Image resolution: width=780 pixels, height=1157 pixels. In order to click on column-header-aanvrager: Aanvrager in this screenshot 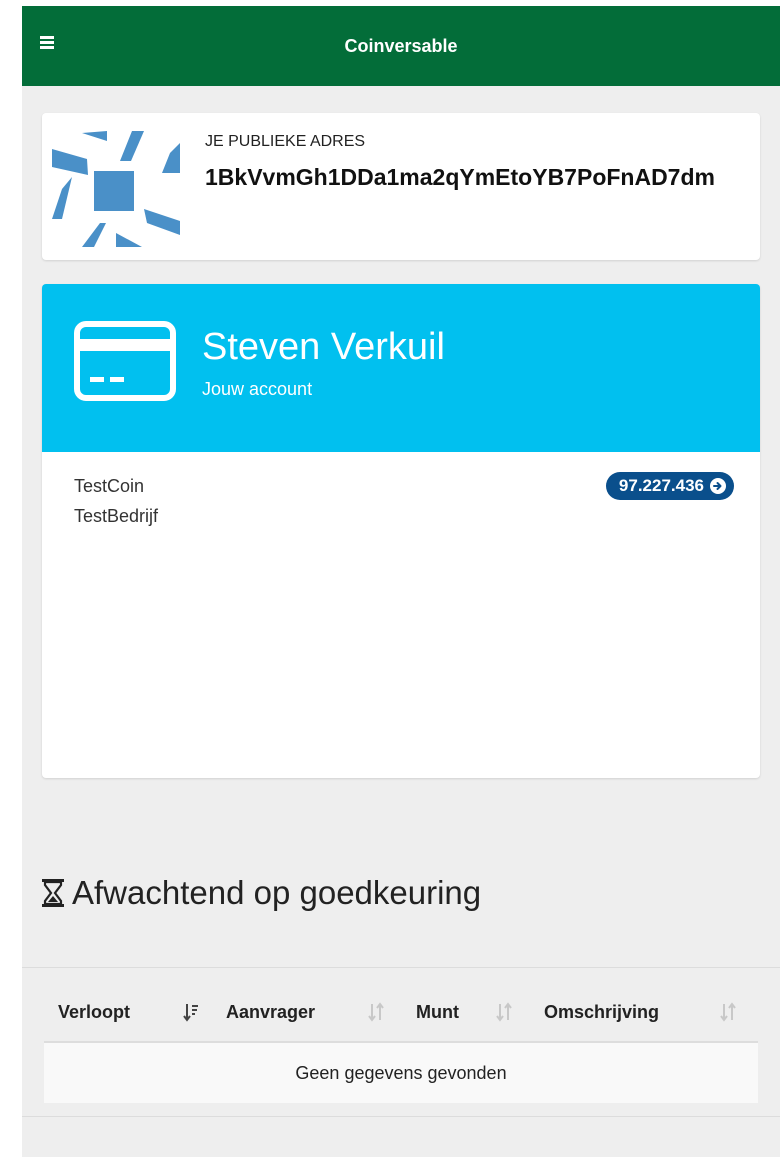, I will do `click(270, 1012)`.